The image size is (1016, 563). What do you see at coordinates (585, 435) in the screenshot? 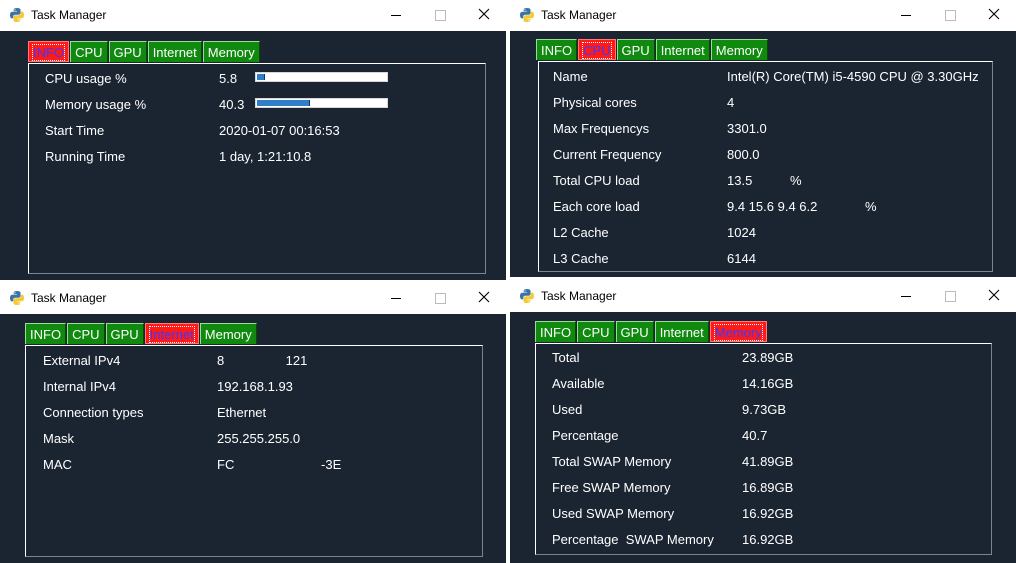
I see `field-label: Percentage` at bounding box center [585, 435].